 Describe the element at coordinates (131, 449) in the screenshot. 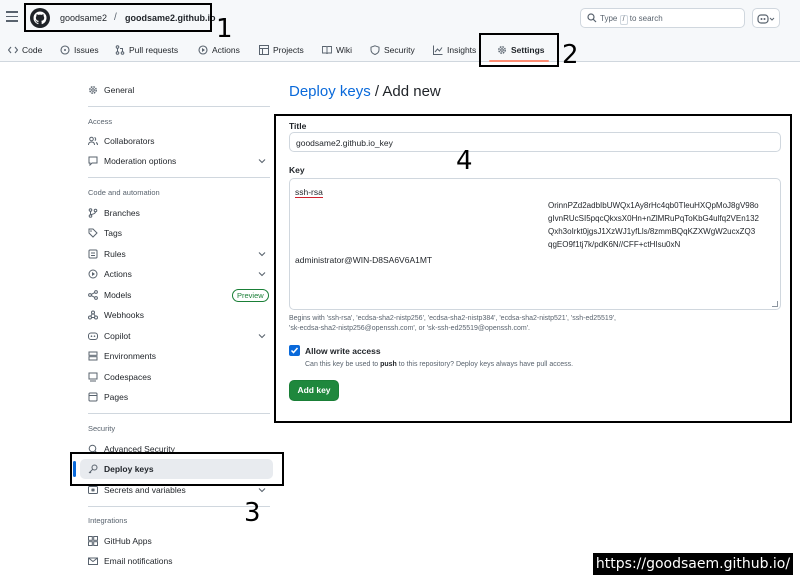

I see `sidebar-item-advanced-security: Advanced Security` at that location.